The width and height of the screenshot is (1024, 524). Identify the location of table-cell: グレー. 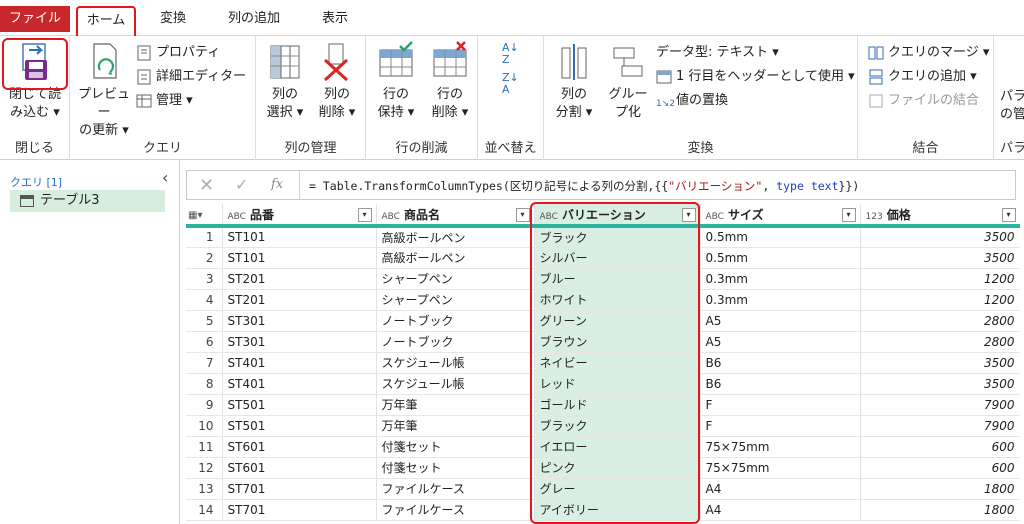
(617, 489).